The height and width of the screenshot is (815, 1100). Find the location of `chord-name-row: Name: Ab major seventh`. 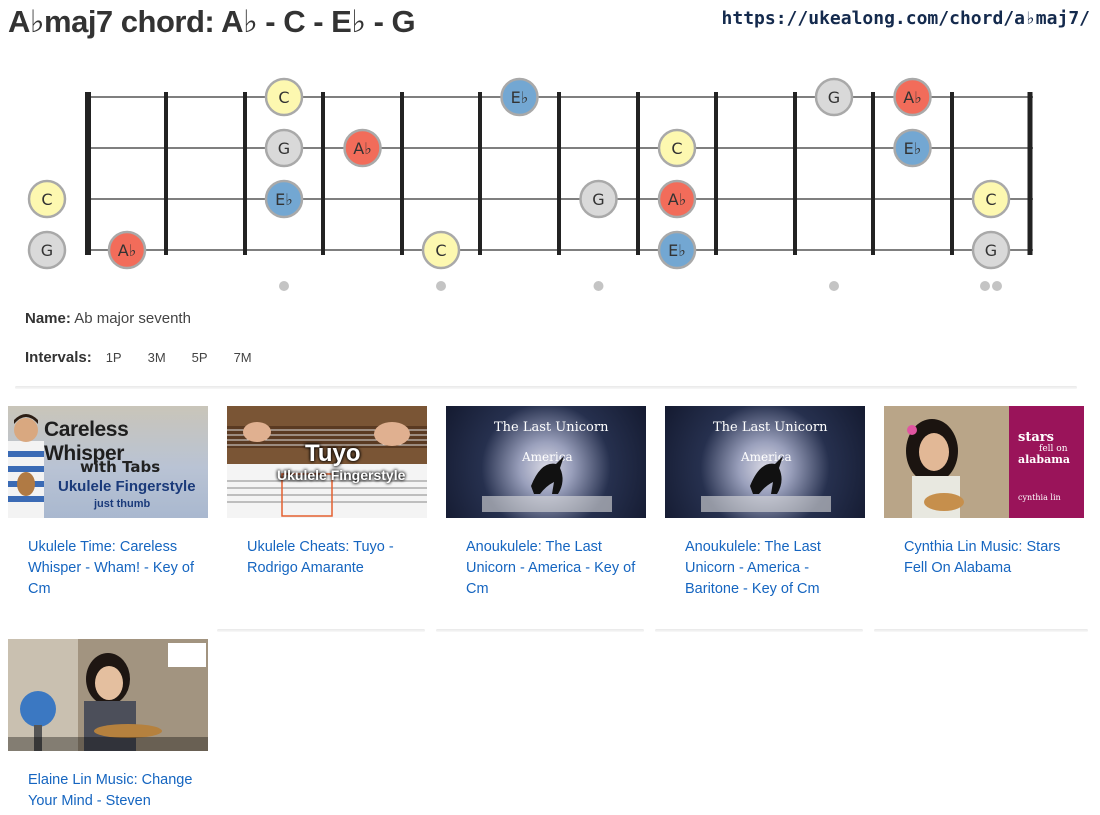

chord-name-row: Name: Ab major seventh is located at coordinates (108, 318).